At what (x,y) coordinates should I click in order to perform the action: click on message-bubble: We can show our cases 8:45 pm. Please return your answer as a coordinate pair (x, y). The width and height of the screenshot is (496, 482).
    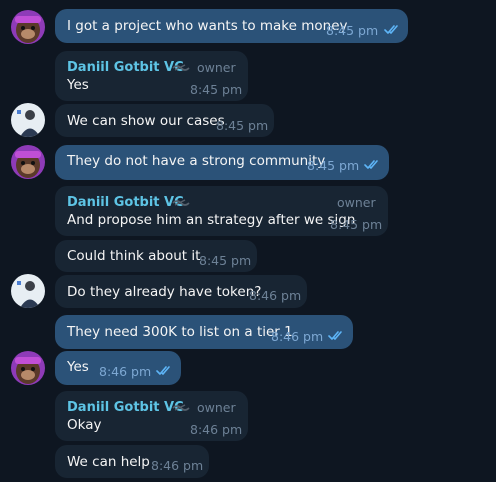
    Looking at the image, I should click on (164, 120).